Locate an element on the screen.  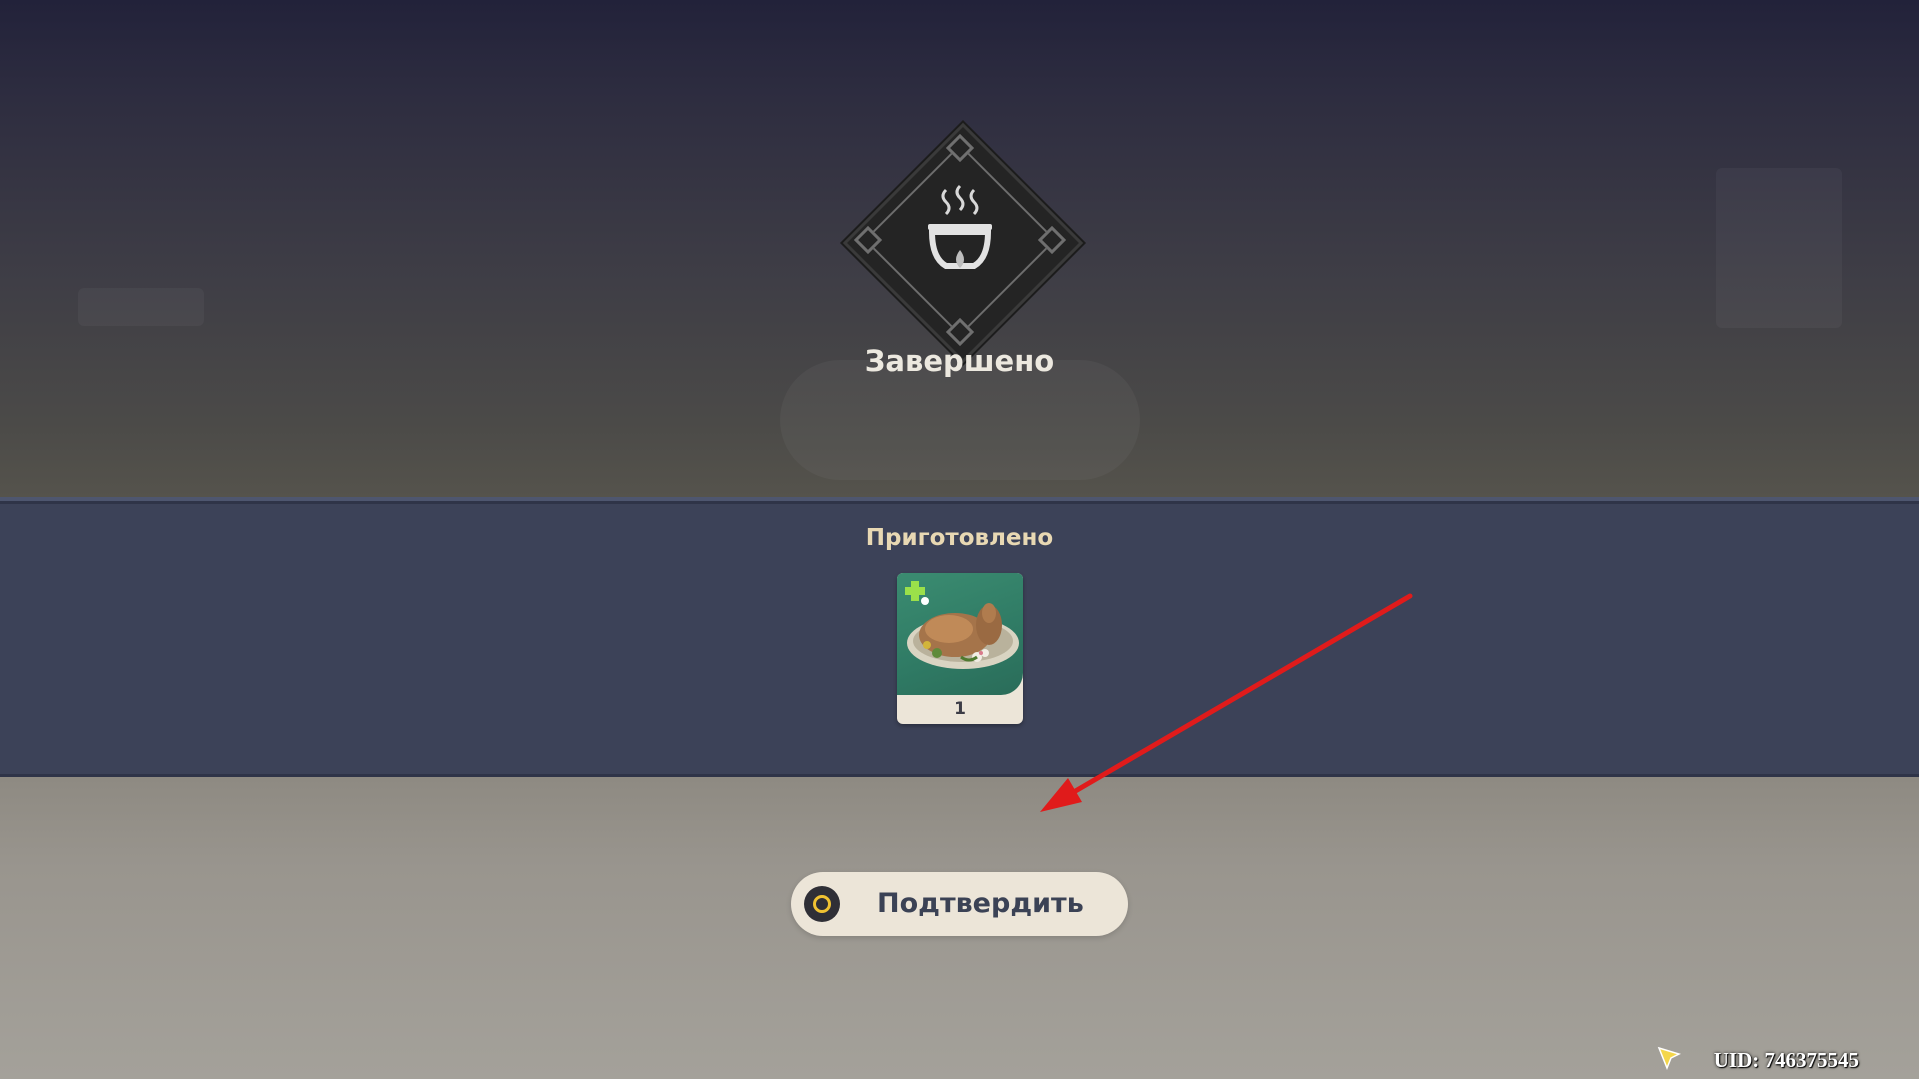
background-panel-right is located at coordinates (1779, 248).